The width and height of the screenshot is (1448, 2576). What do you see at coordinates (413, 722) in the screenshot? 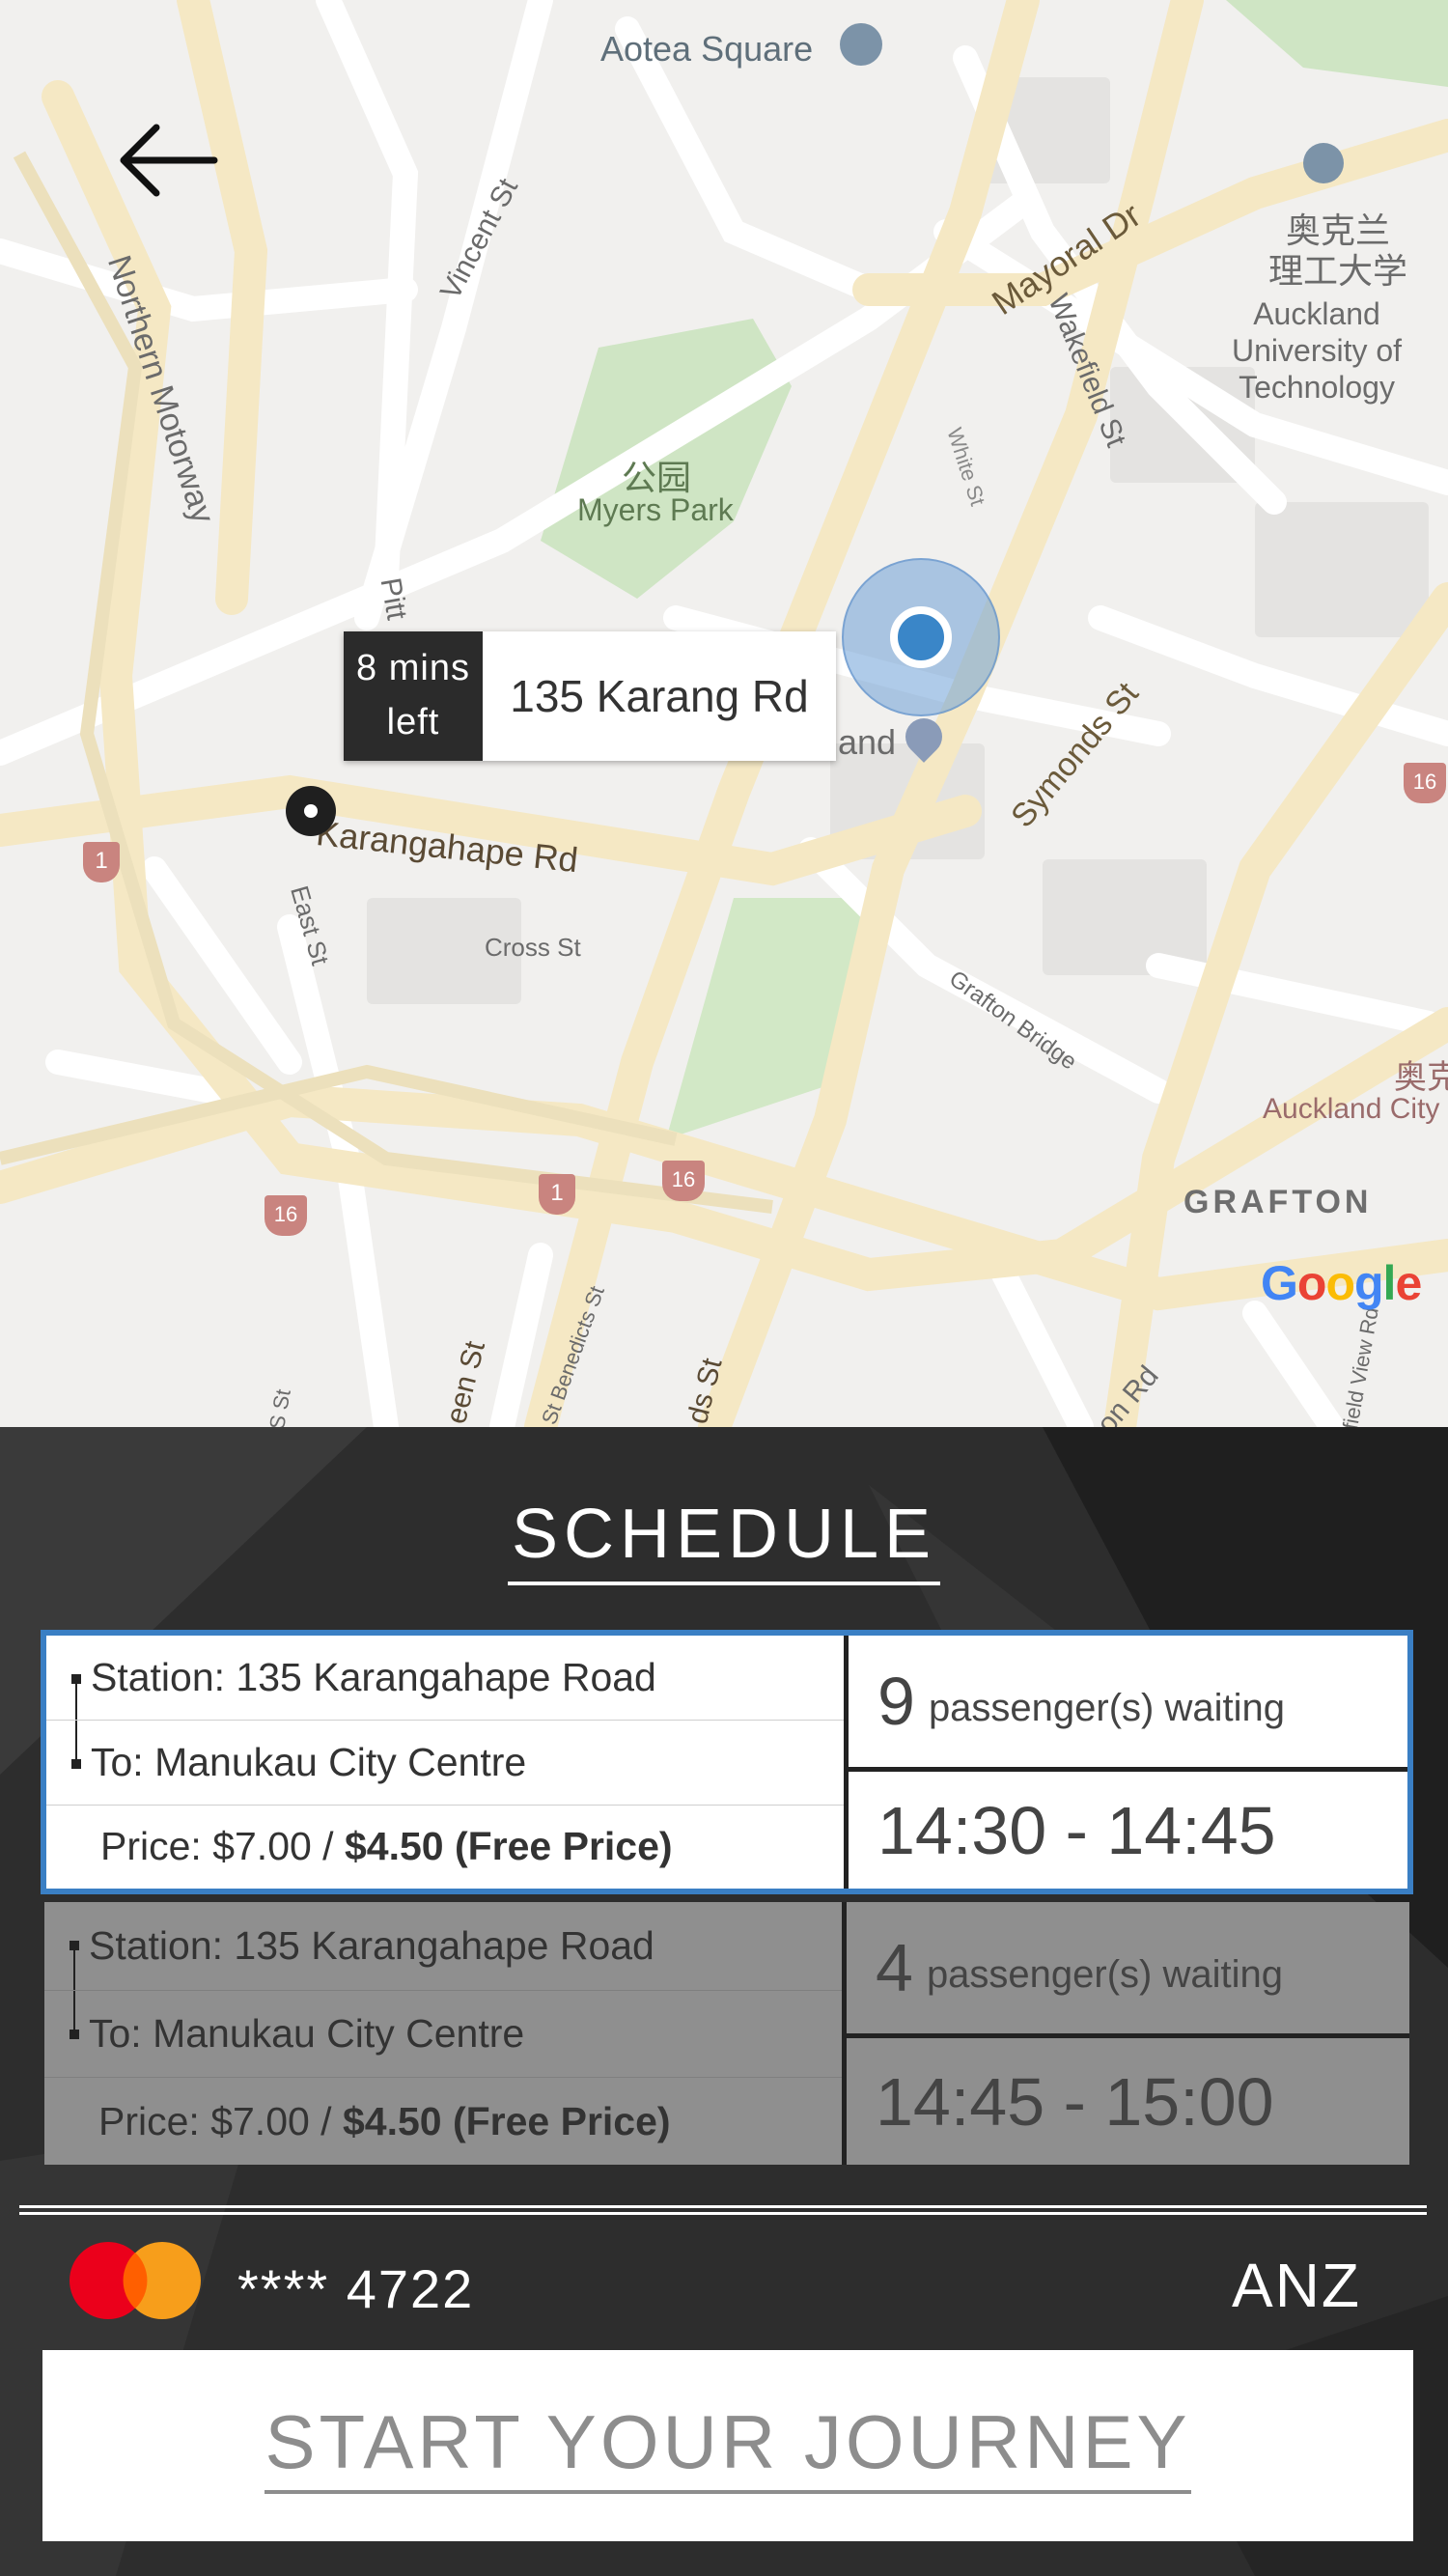
I see `eta-left-label: left` at bounding box center [413, 722].